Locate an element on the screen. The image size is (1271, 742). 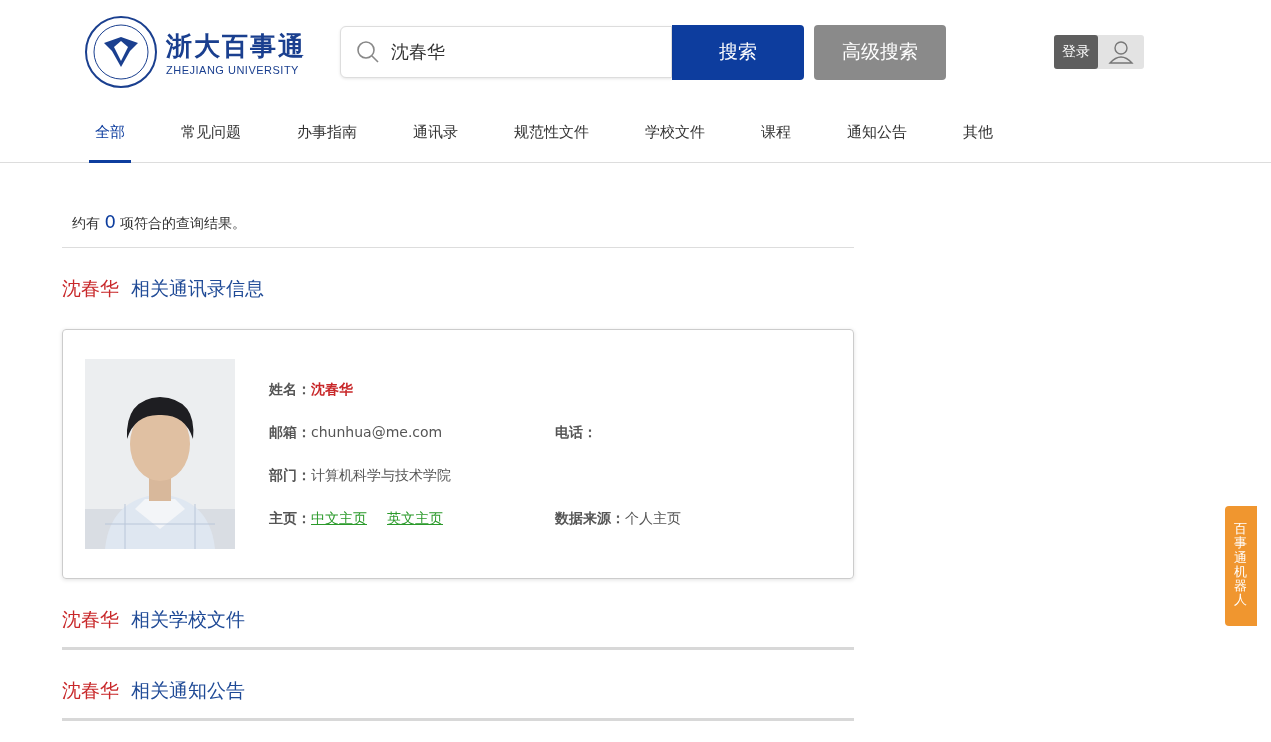
field-label: 姓名： is located at coordinates (290, 389).